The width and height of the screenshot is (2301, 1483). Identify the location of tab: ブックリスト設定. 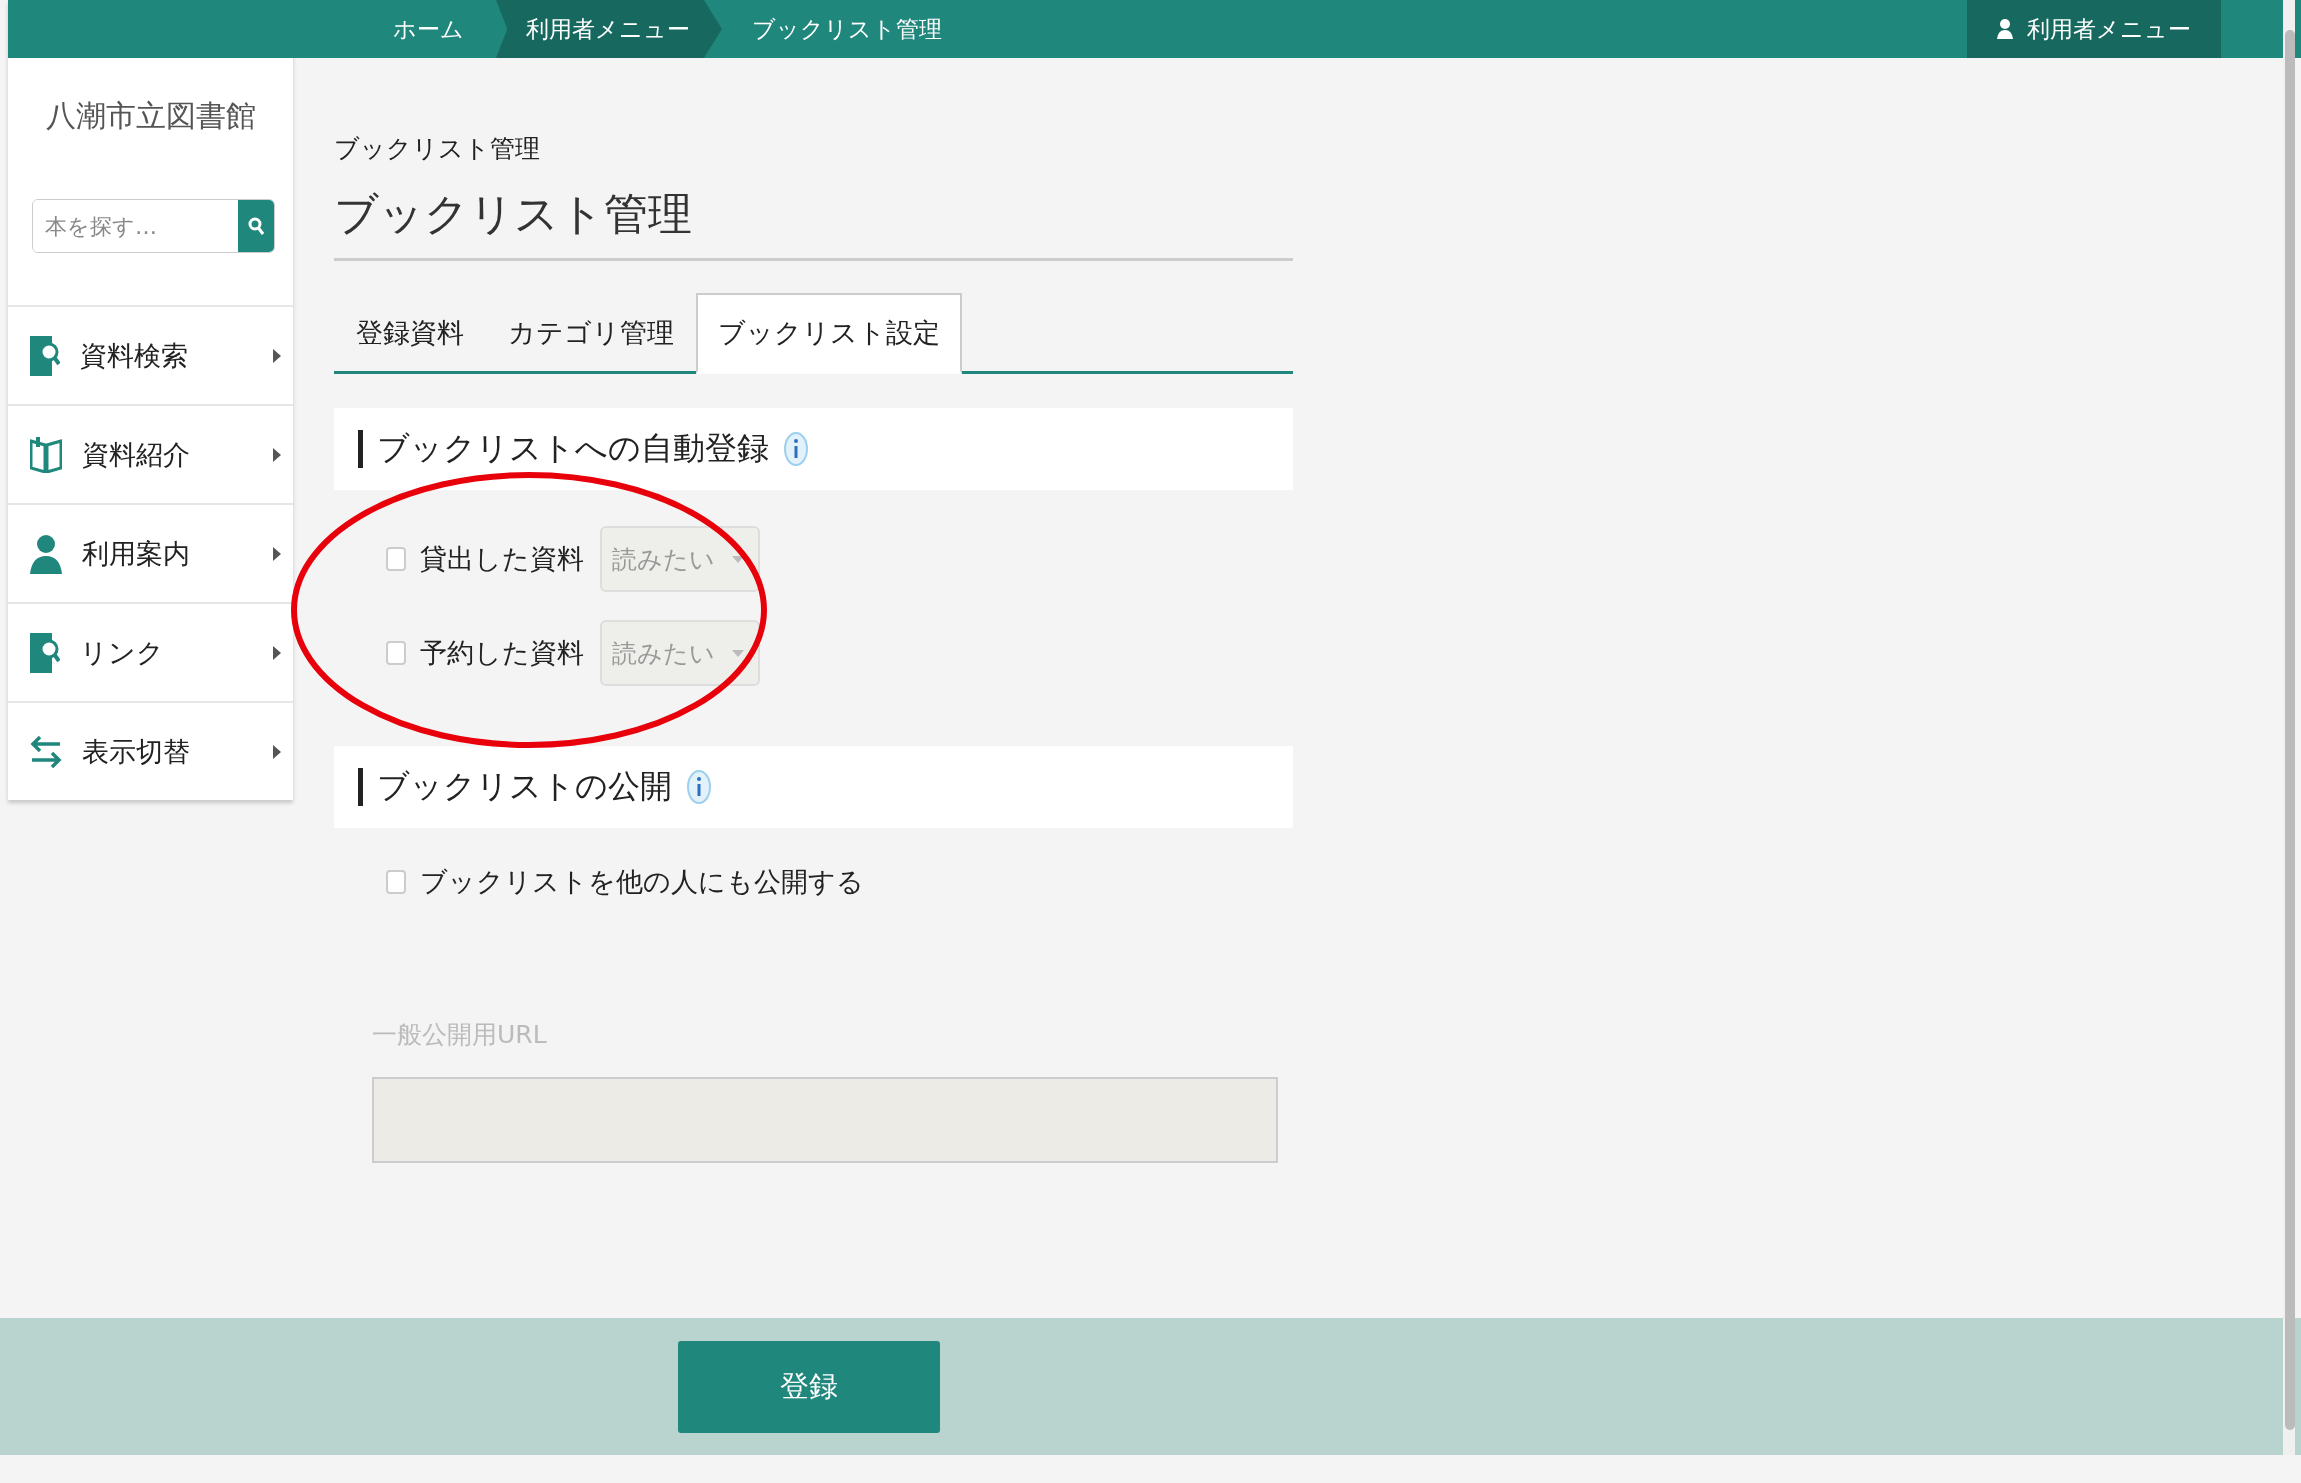
(829, 333).